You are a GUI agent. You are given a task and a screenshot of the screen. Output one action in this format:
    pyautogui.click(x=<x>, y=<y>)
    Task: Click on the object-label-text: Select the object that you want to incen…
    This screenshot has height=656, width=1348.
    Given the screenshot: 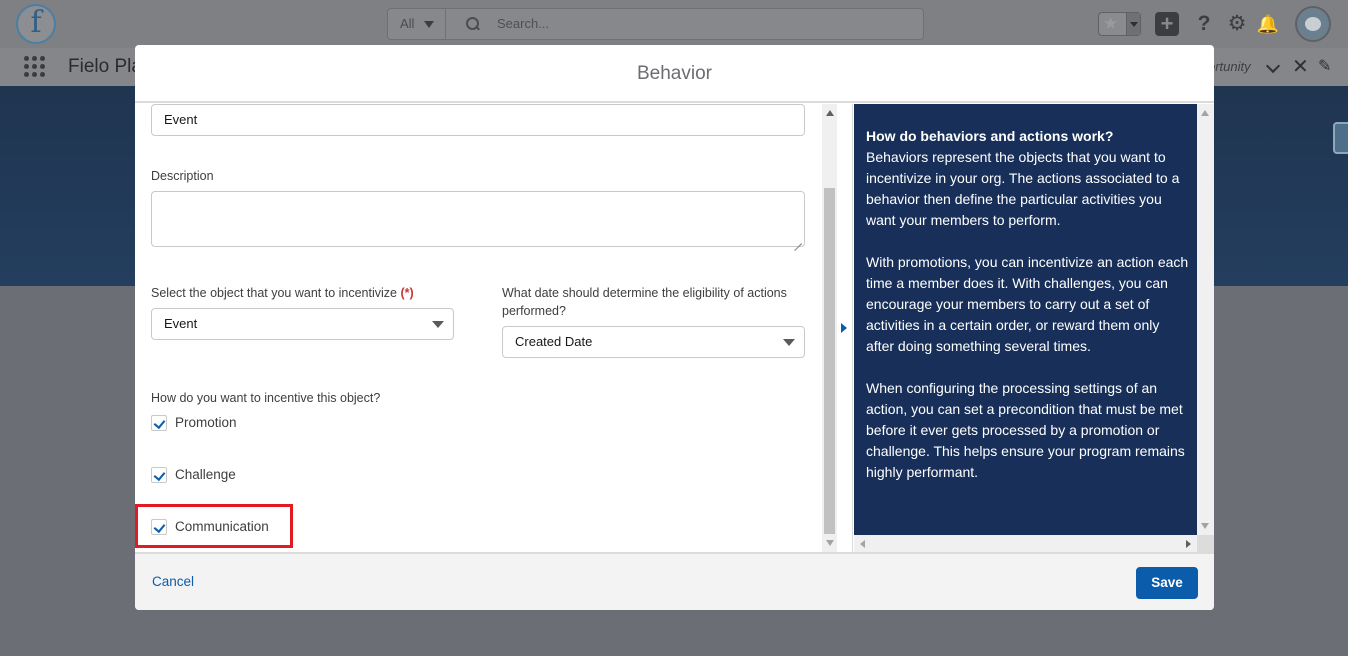 What is the action you would take?
    pyautogui.click(x=274, y=293)
    